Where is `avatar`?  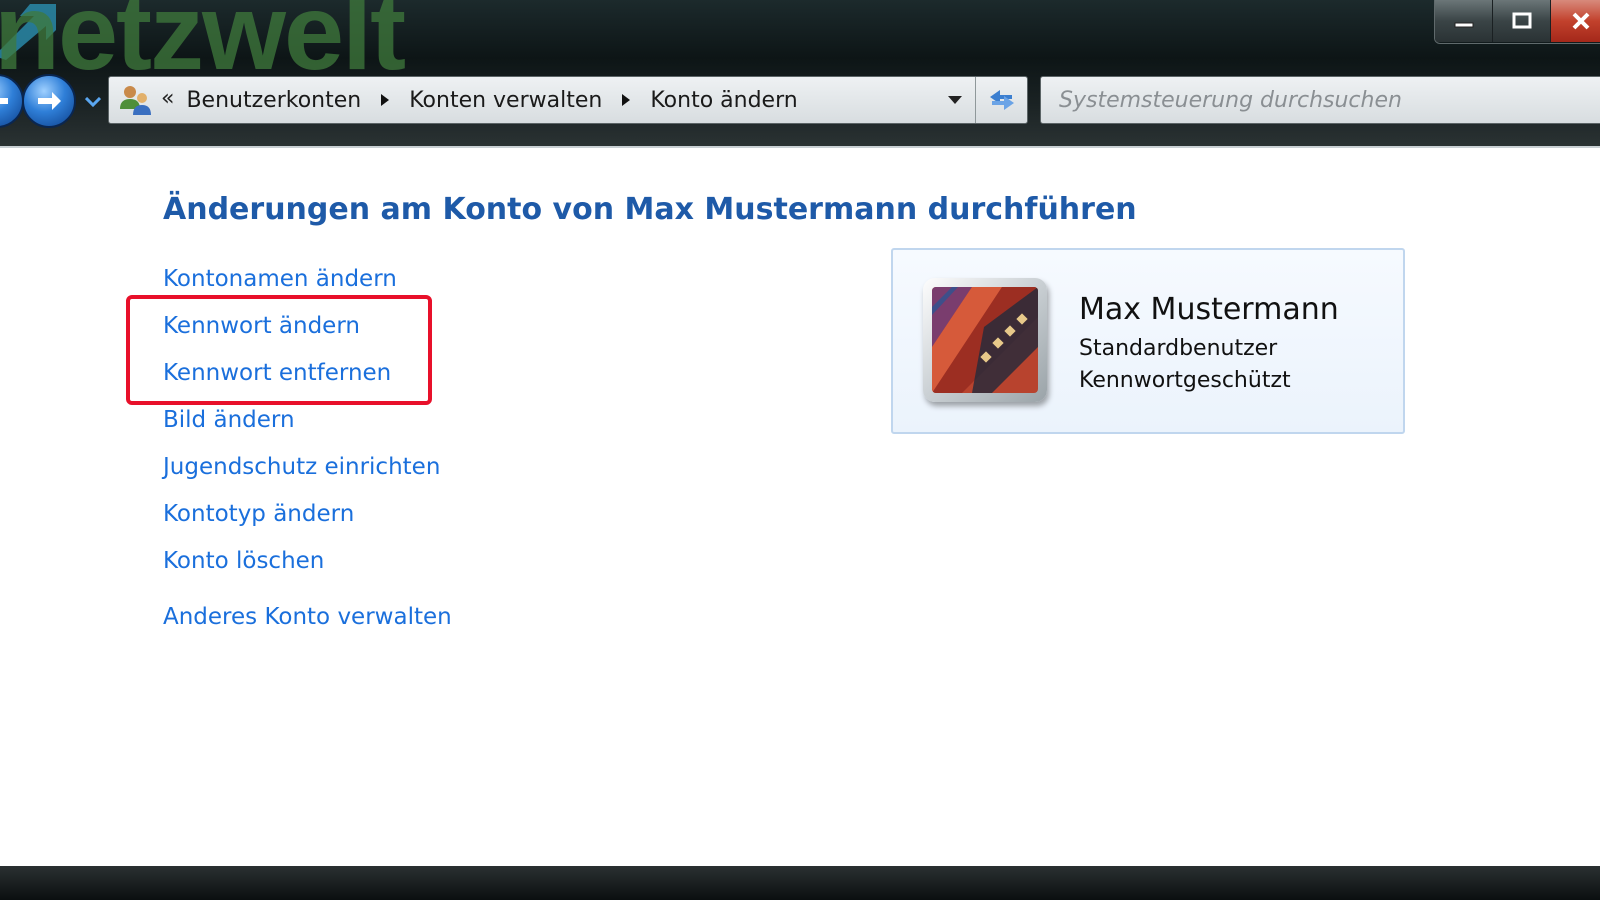 avatar is located at coordinates (985, 340).